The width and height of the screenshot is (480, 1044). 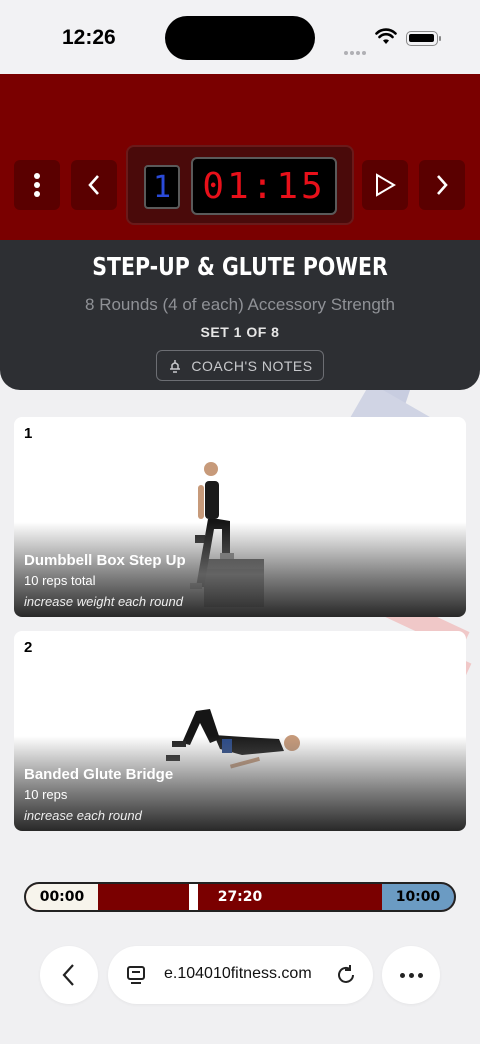 I want to click on progress-start-time: 00:00, so click(x=62, y=897).